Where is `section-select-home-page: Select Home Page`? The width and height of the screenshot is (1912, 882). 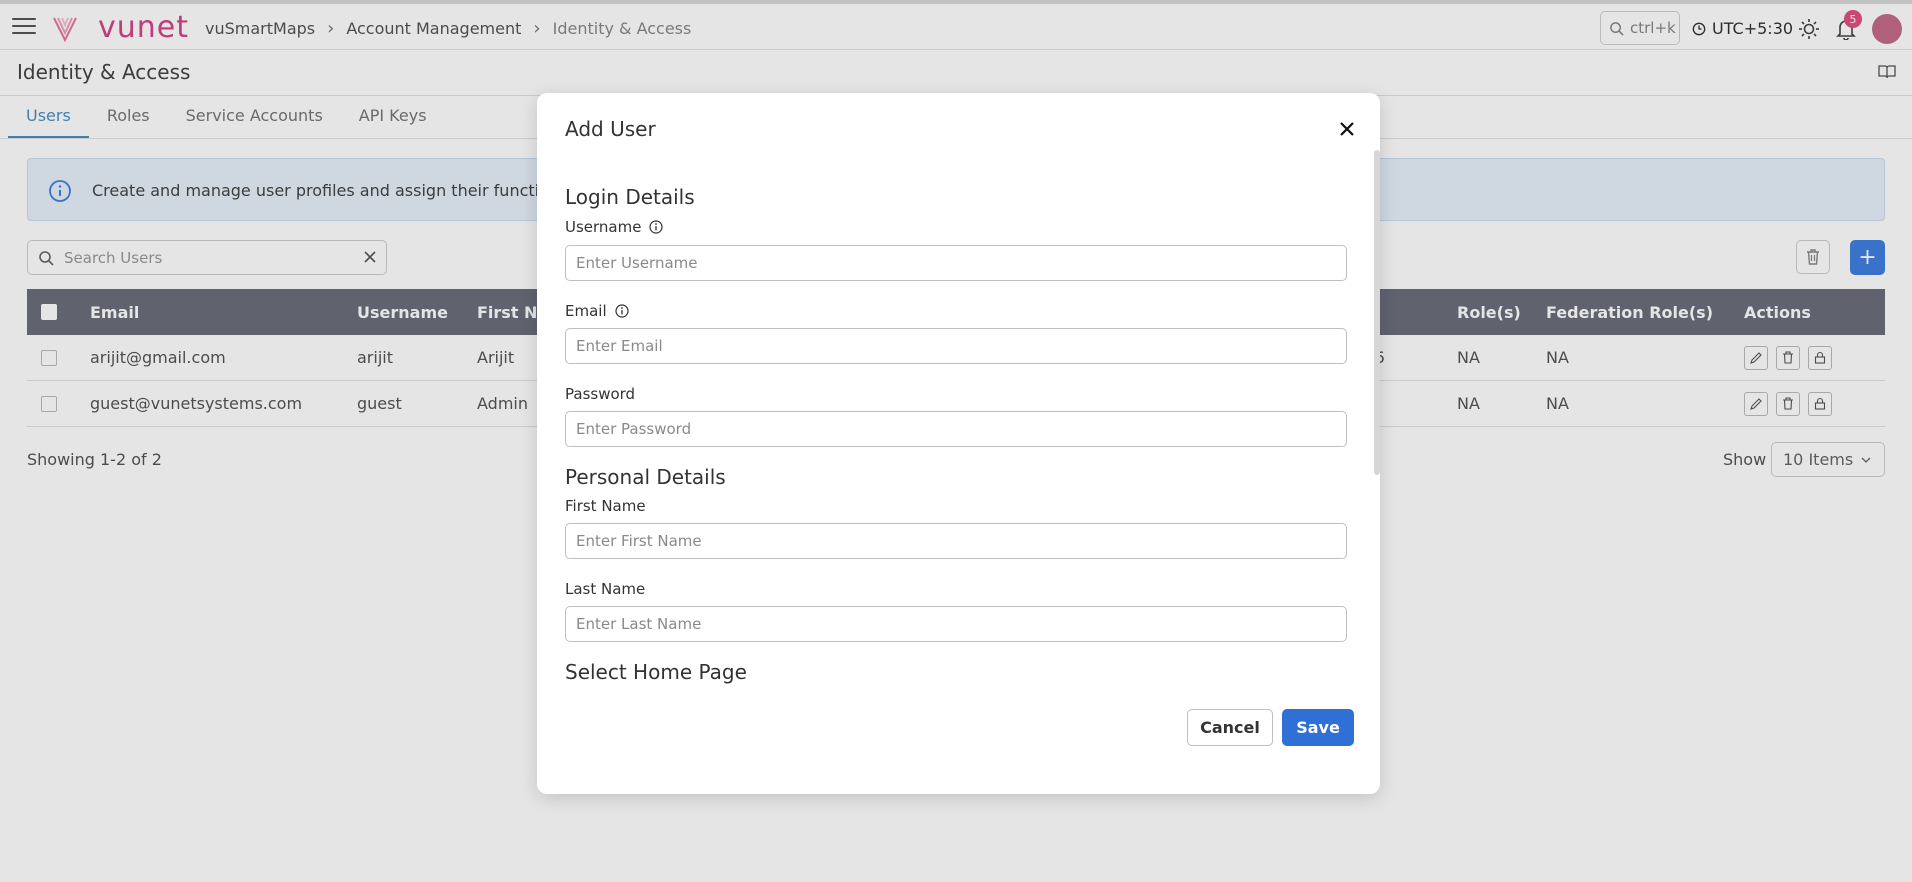
section-select-home-page: Select Home Page is located at coordinates (656, 672).